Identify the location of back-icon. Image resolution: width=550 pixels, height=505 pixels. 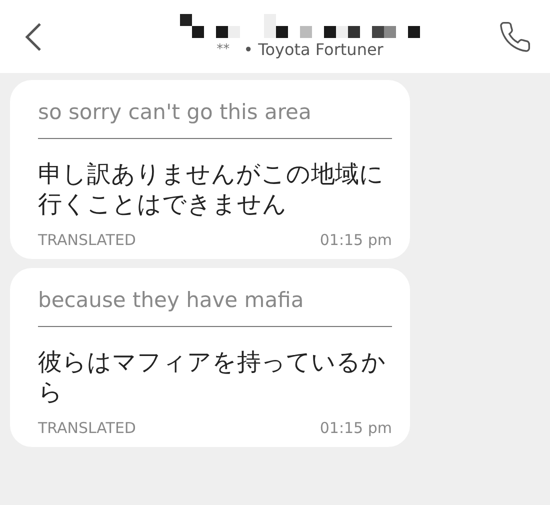
(33, 37).